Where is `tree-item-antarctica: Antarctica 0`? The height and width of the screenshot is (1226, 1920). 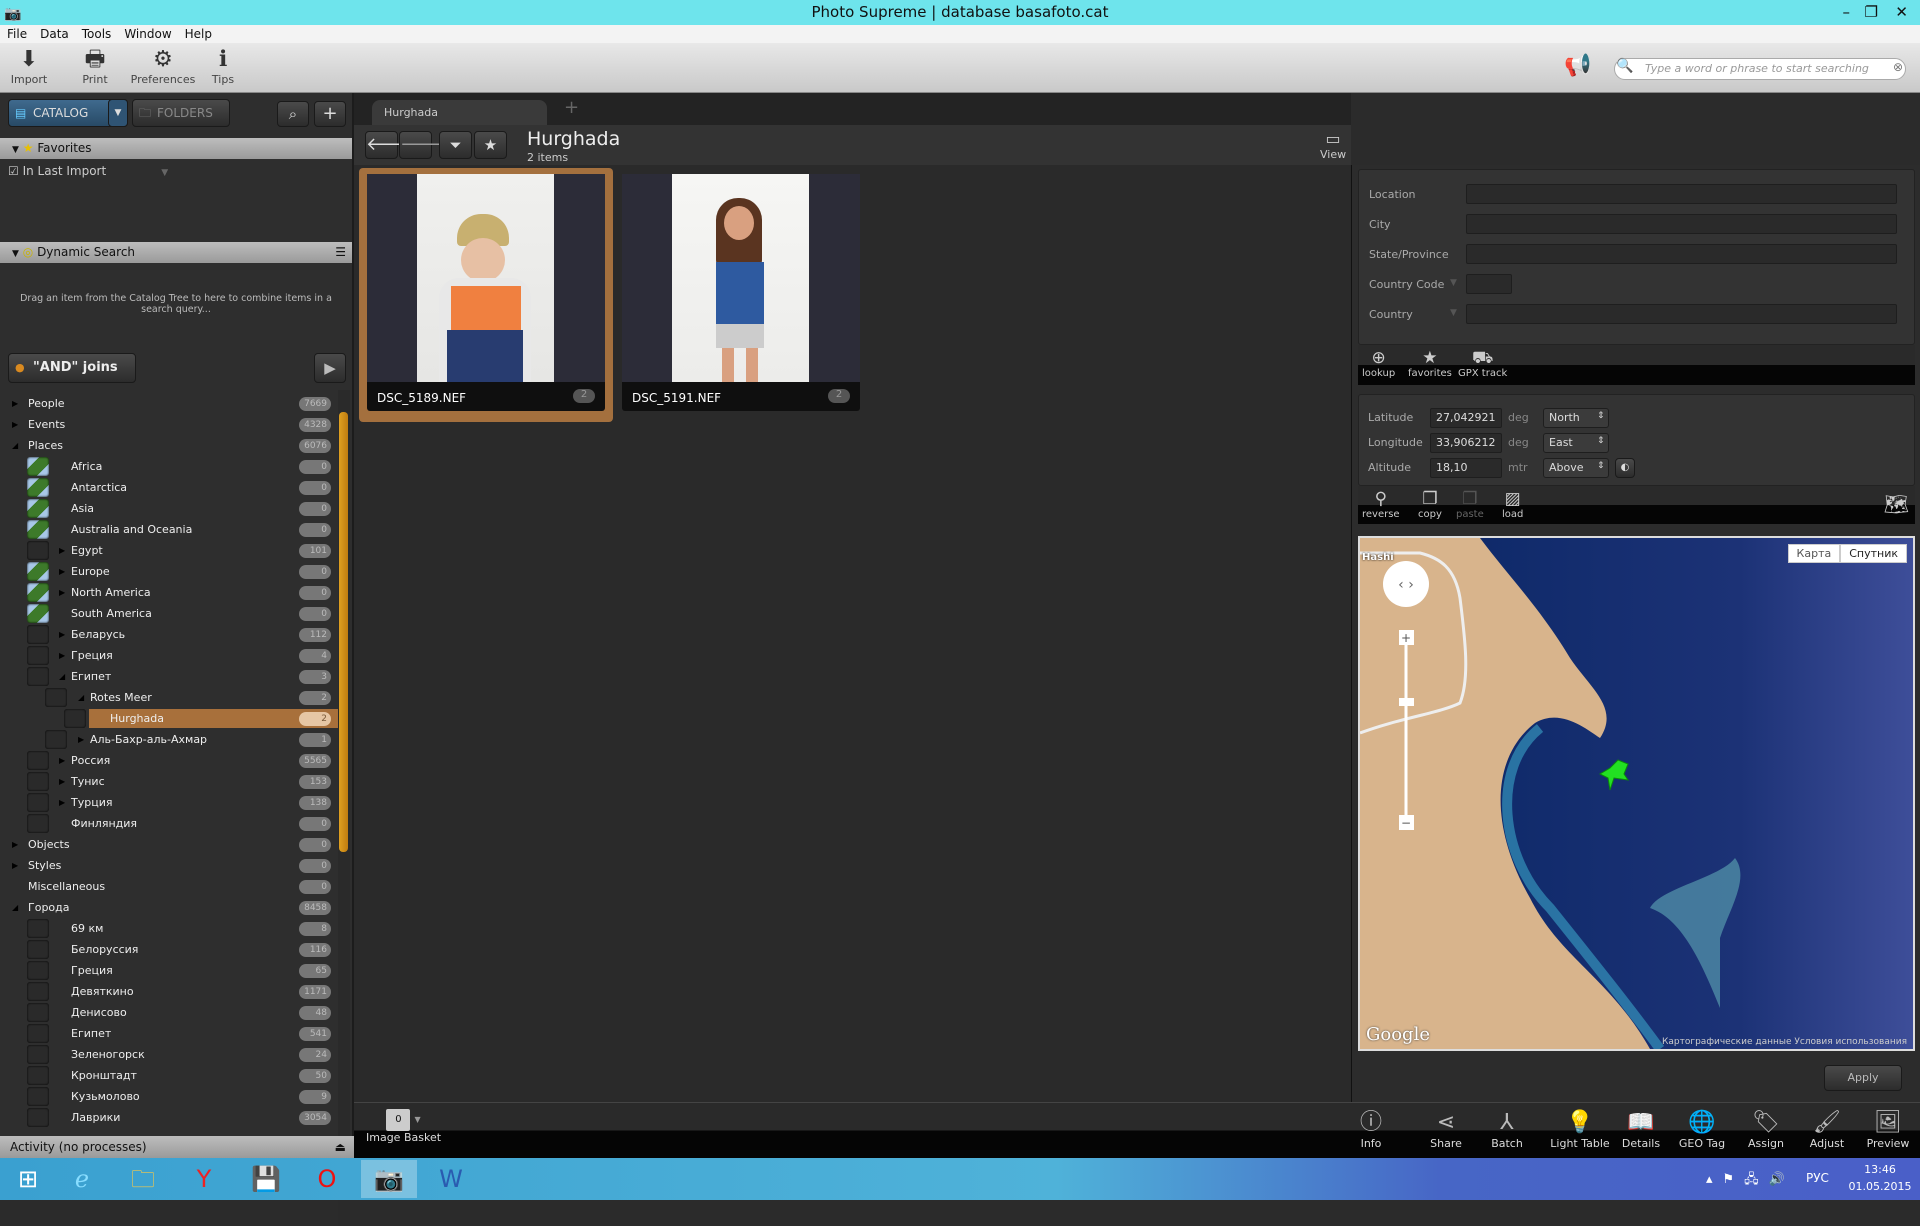
tree-item-antarctica: Antarctica 0 is located at coordinates (170, 487).